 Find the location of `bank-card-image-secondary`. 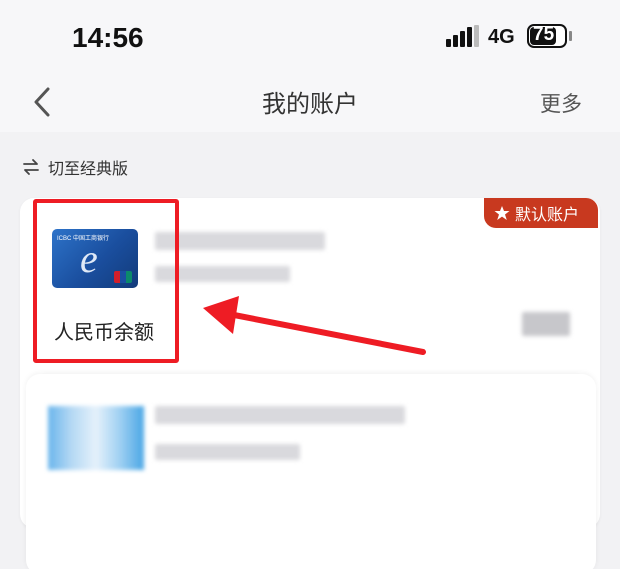

bank-card-image-secondary is located at coordinates (96, 438).